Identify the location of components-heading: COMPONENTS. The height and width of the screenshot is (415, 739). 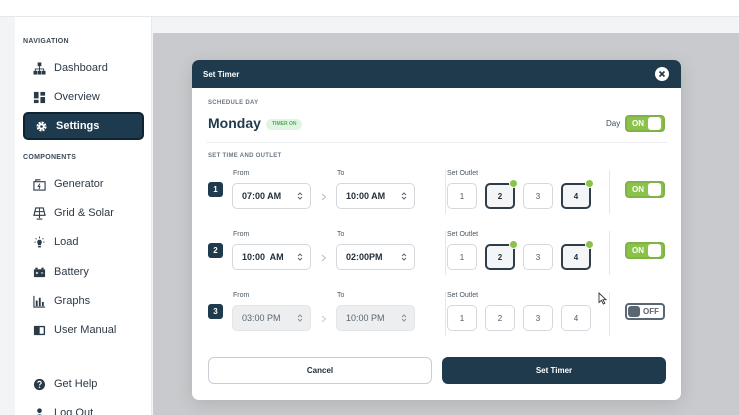
(50, 157).